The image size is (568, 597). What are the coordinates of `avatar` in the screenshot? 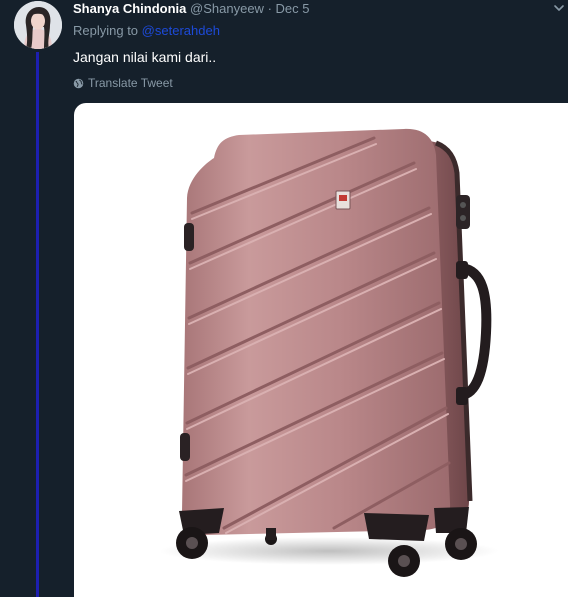 It's located at (38, 25).